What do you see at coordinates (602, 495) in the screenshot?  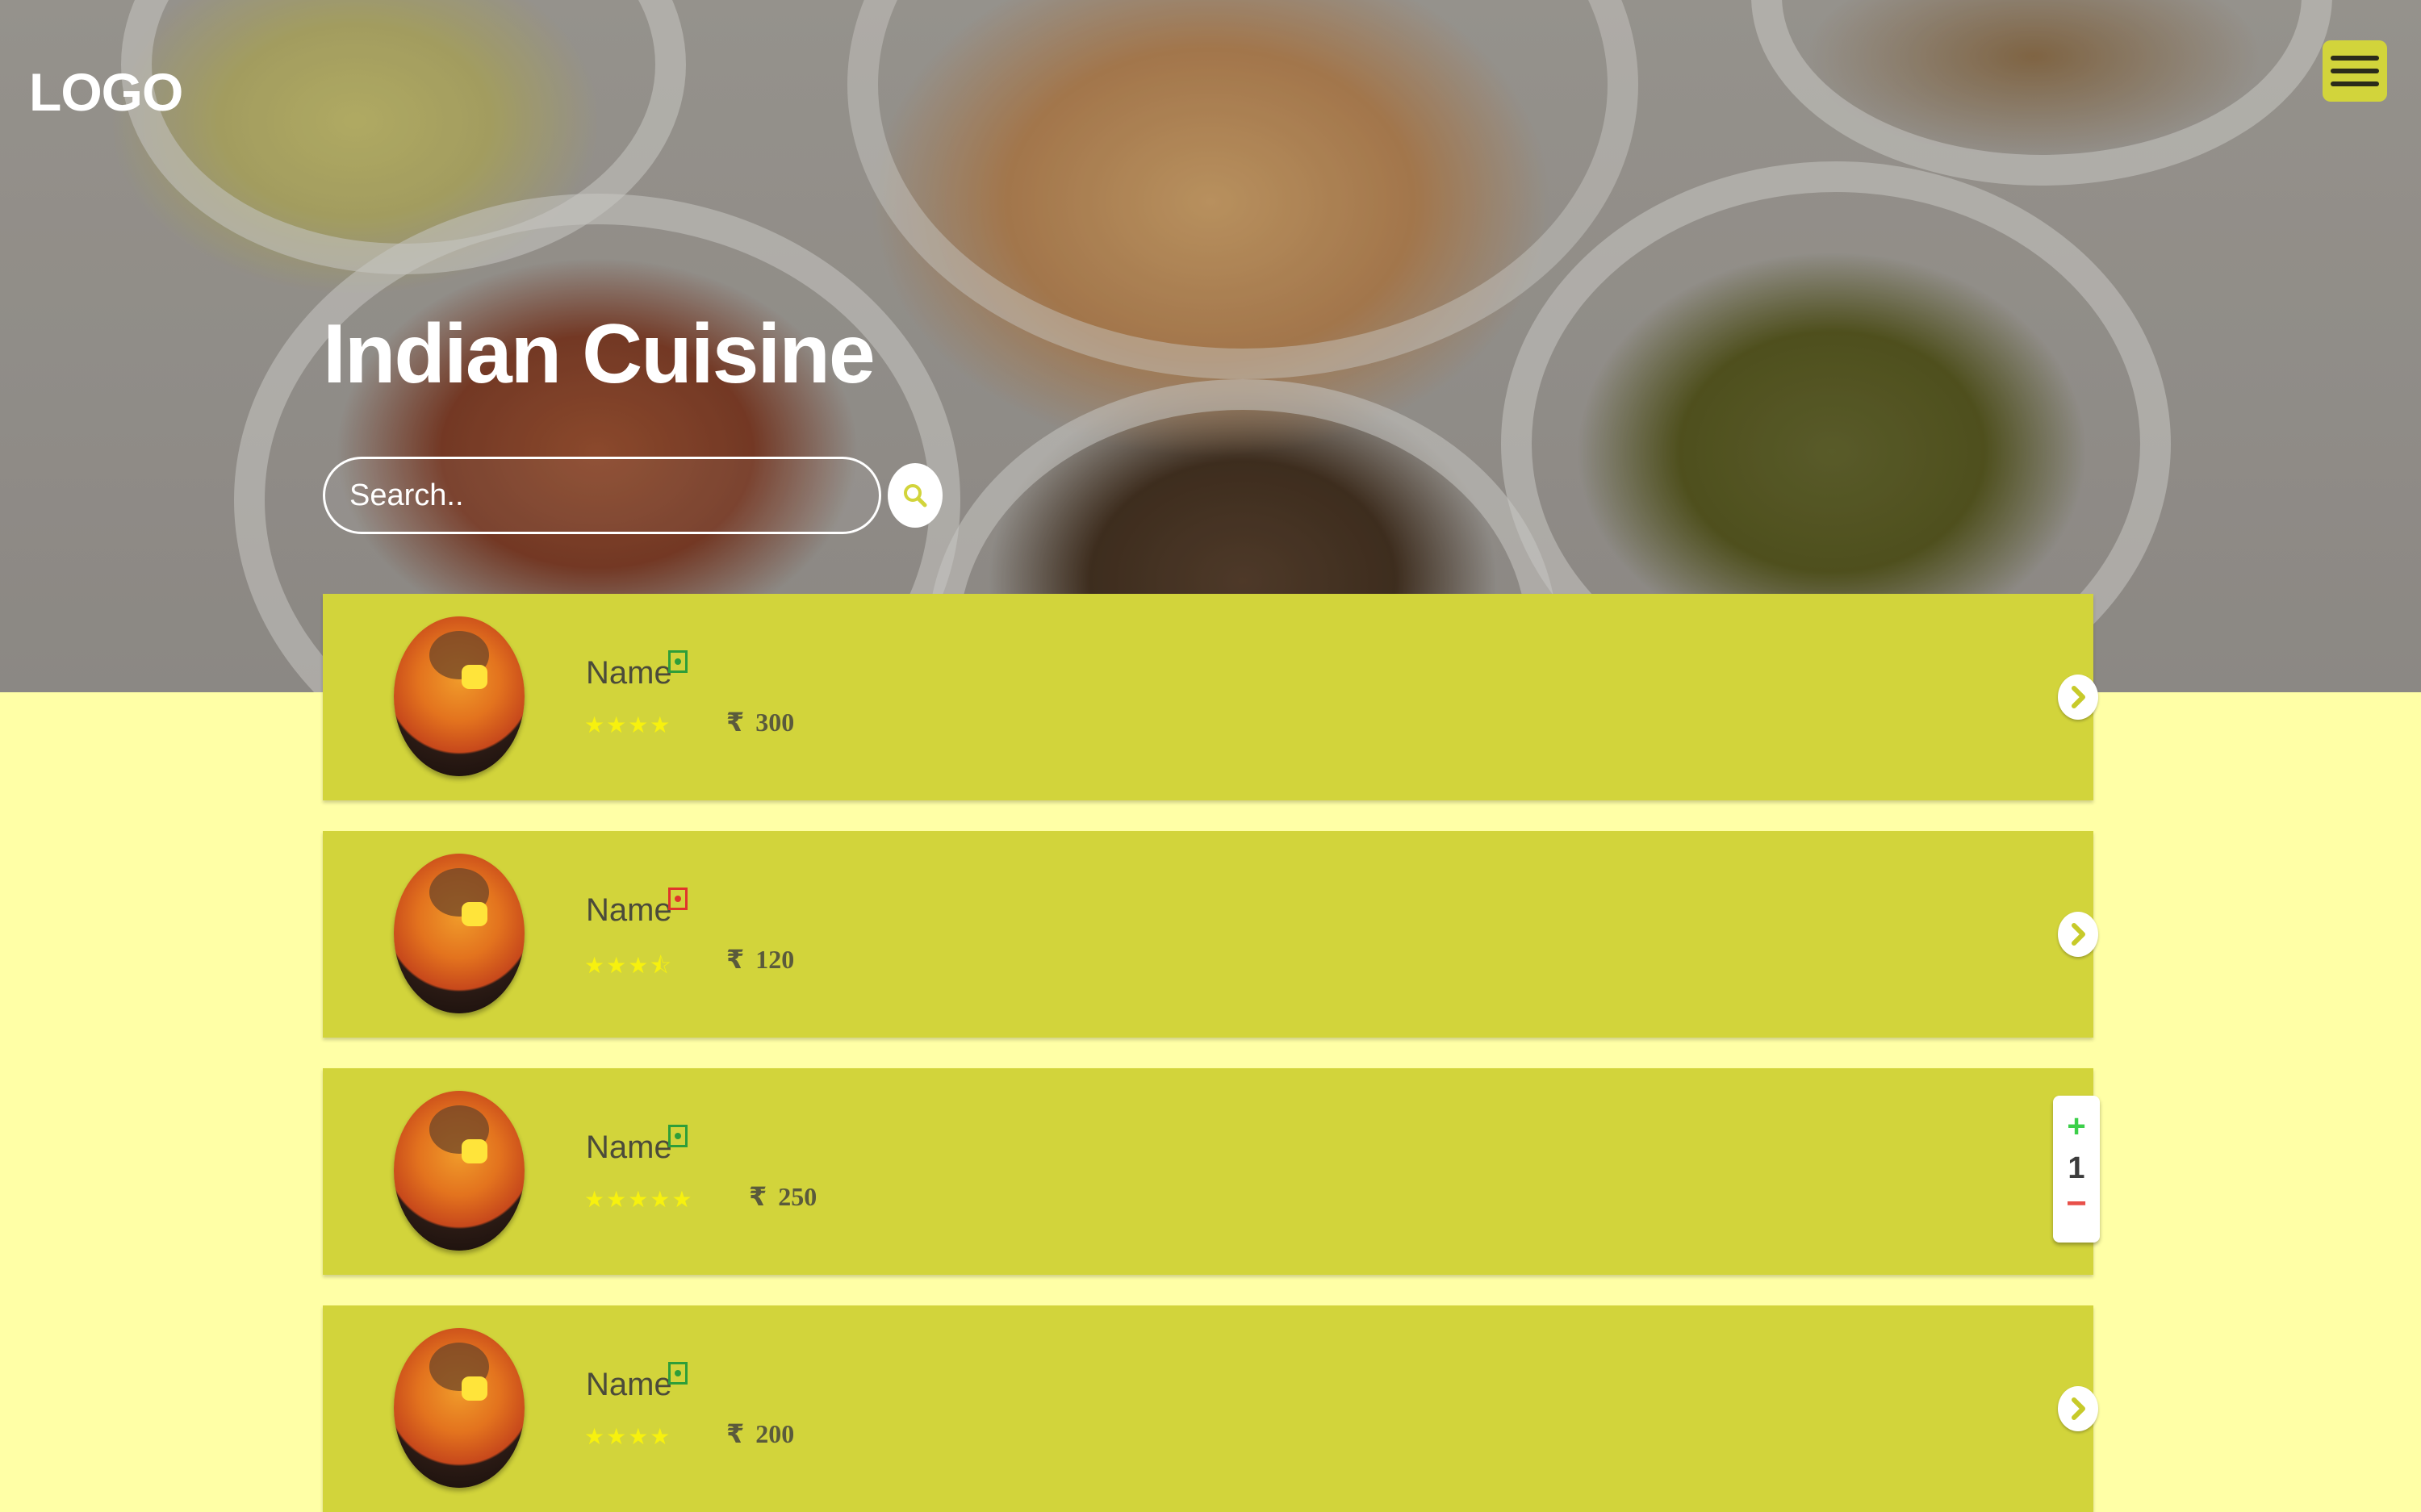 I see `search-input` at bounding box center [602, 495].